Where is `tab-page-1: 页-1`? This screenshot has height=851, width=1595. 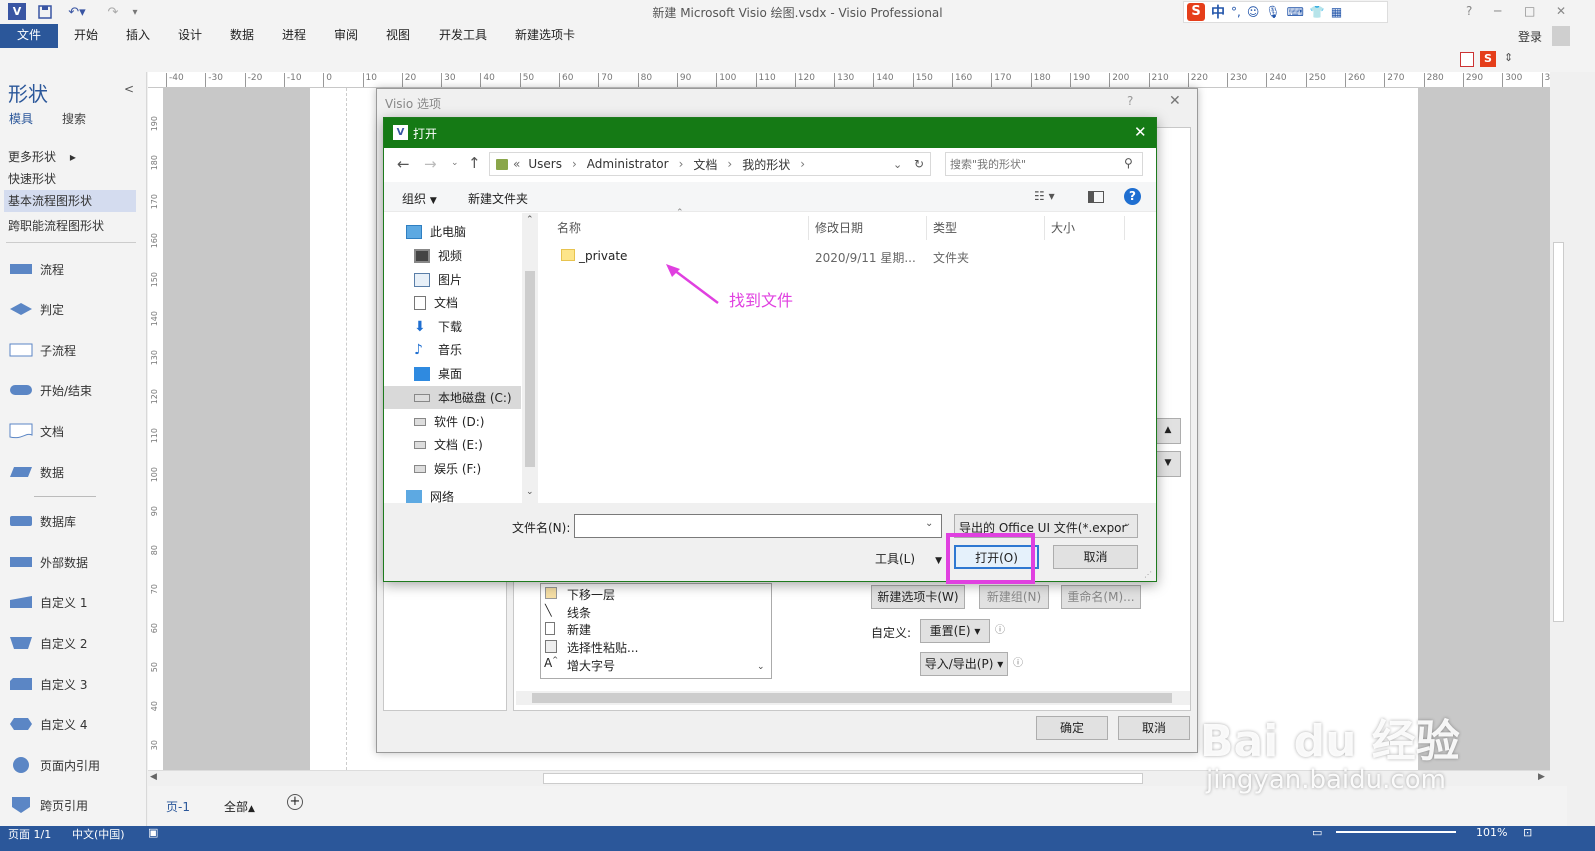
tab-page-1: 页-1 is located at coordinates (178, 806).